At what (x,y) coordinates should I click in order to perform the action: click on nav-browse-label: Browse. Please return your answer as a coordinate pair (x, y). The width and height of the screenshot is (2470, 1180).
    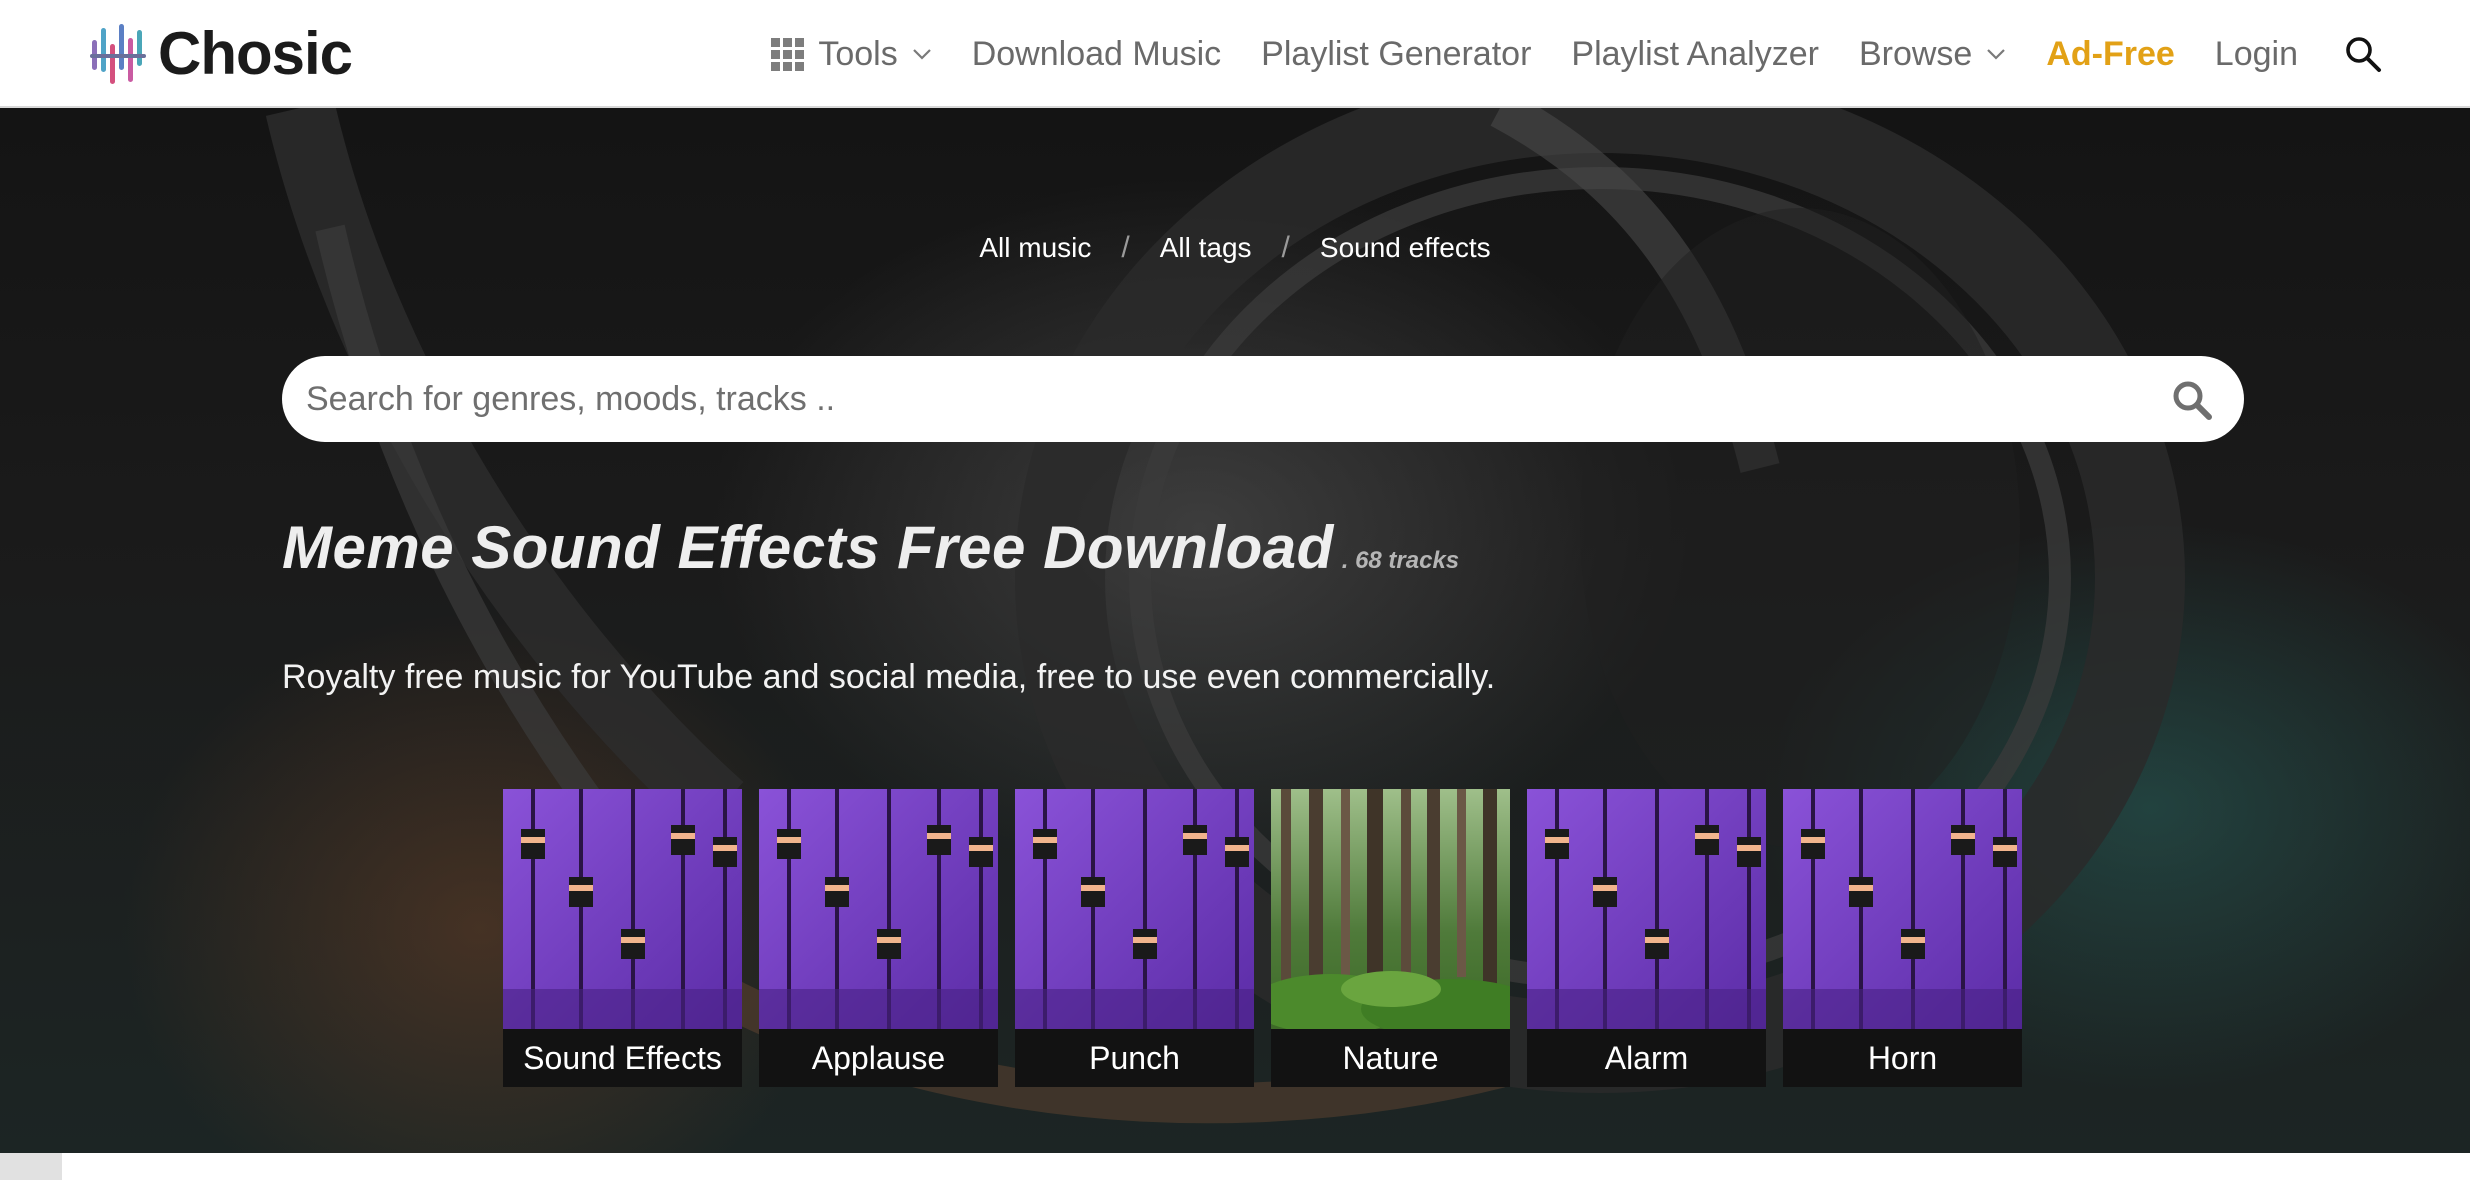
    Looking at the image, I should click on (1915, 53).